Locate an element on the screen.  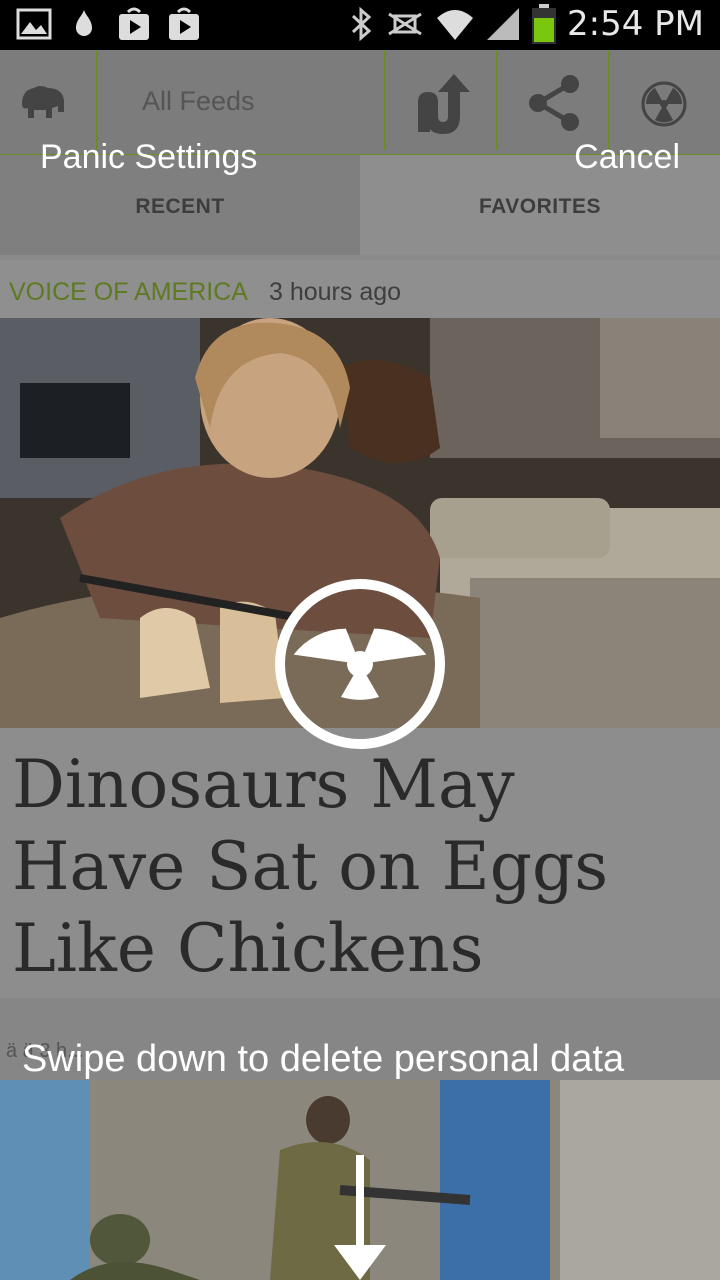
bluetooth-icon is located at coordinates (361, 24).